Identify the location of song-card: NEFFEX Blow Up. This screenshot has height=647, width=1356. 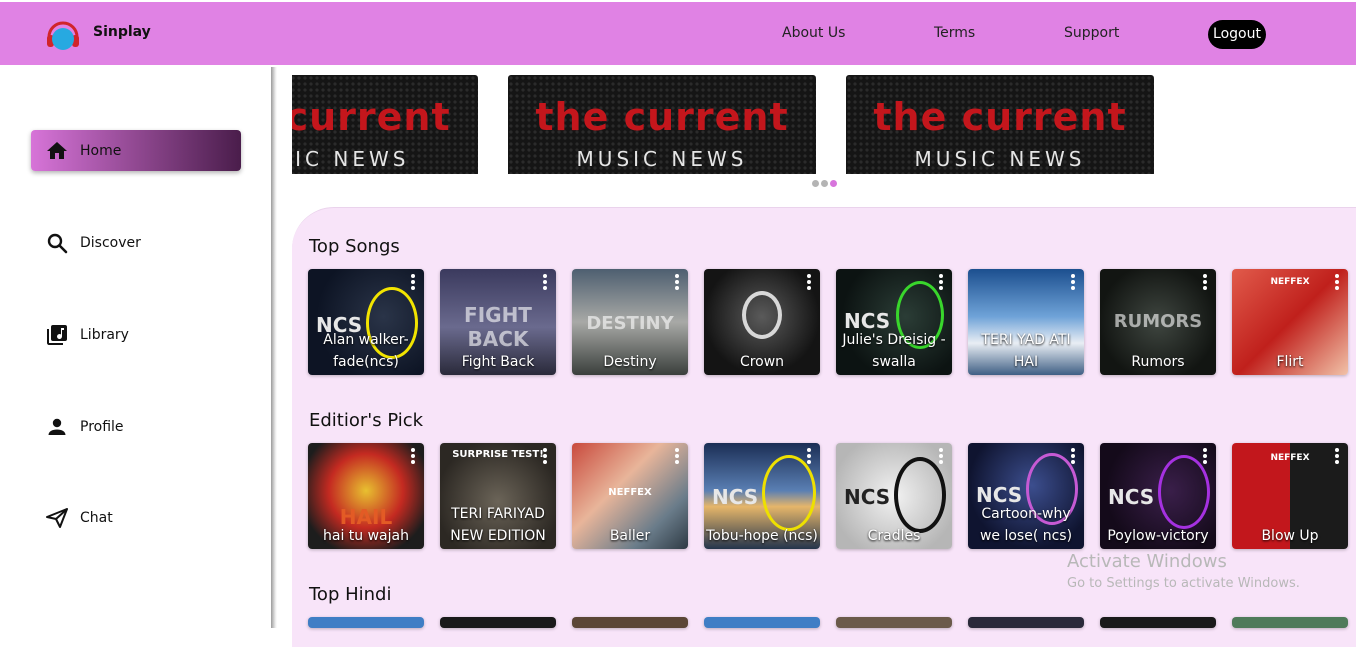
(1290, 496).